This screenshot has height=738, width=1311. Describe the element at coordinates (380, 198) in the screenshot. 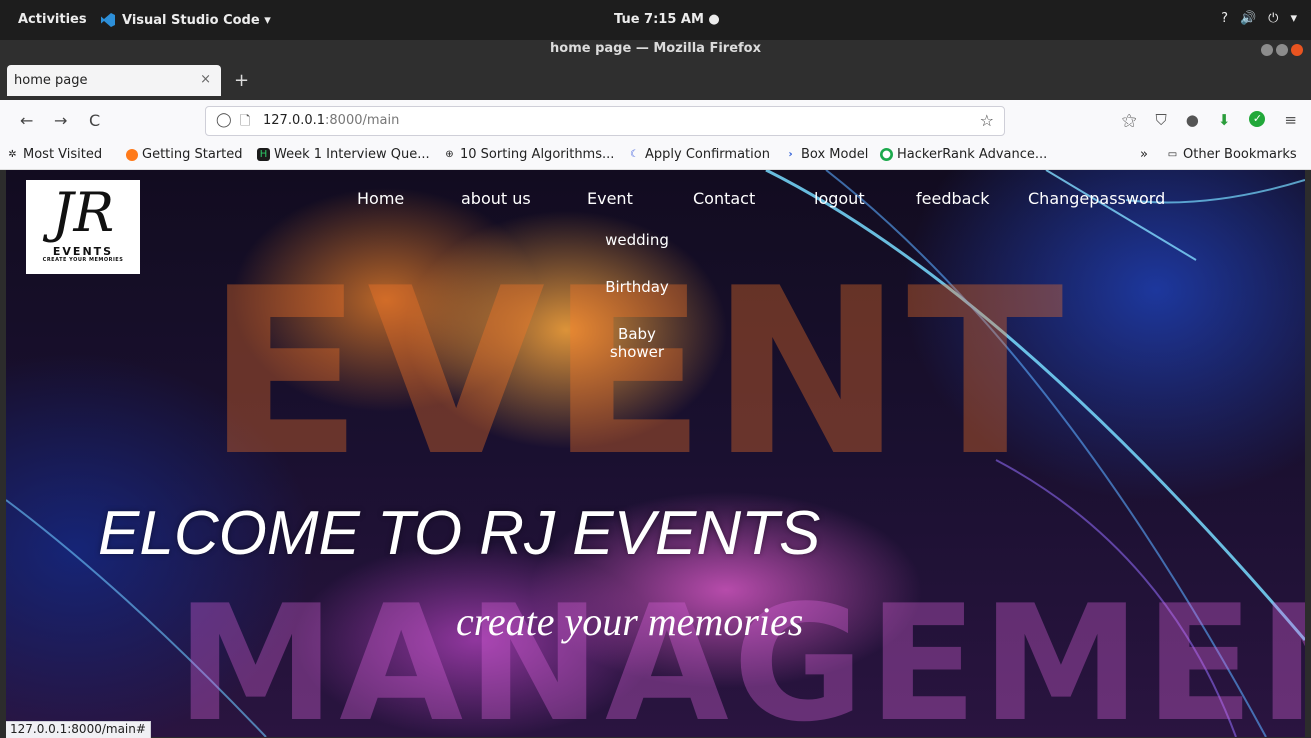

I see `nav-home: Home` at that location.